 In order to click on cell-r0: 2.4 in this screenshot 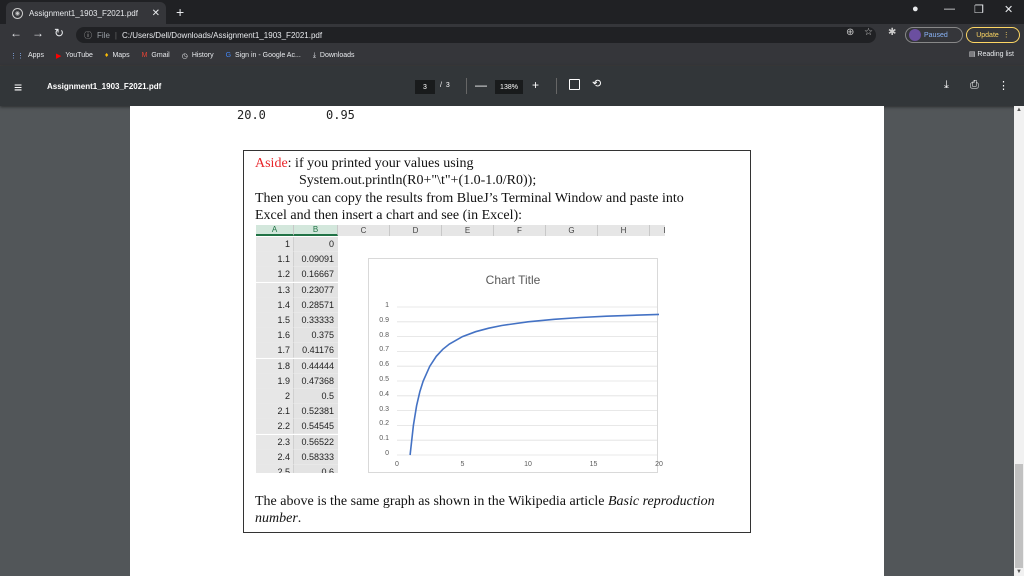, I will do `click(275, 457)`.